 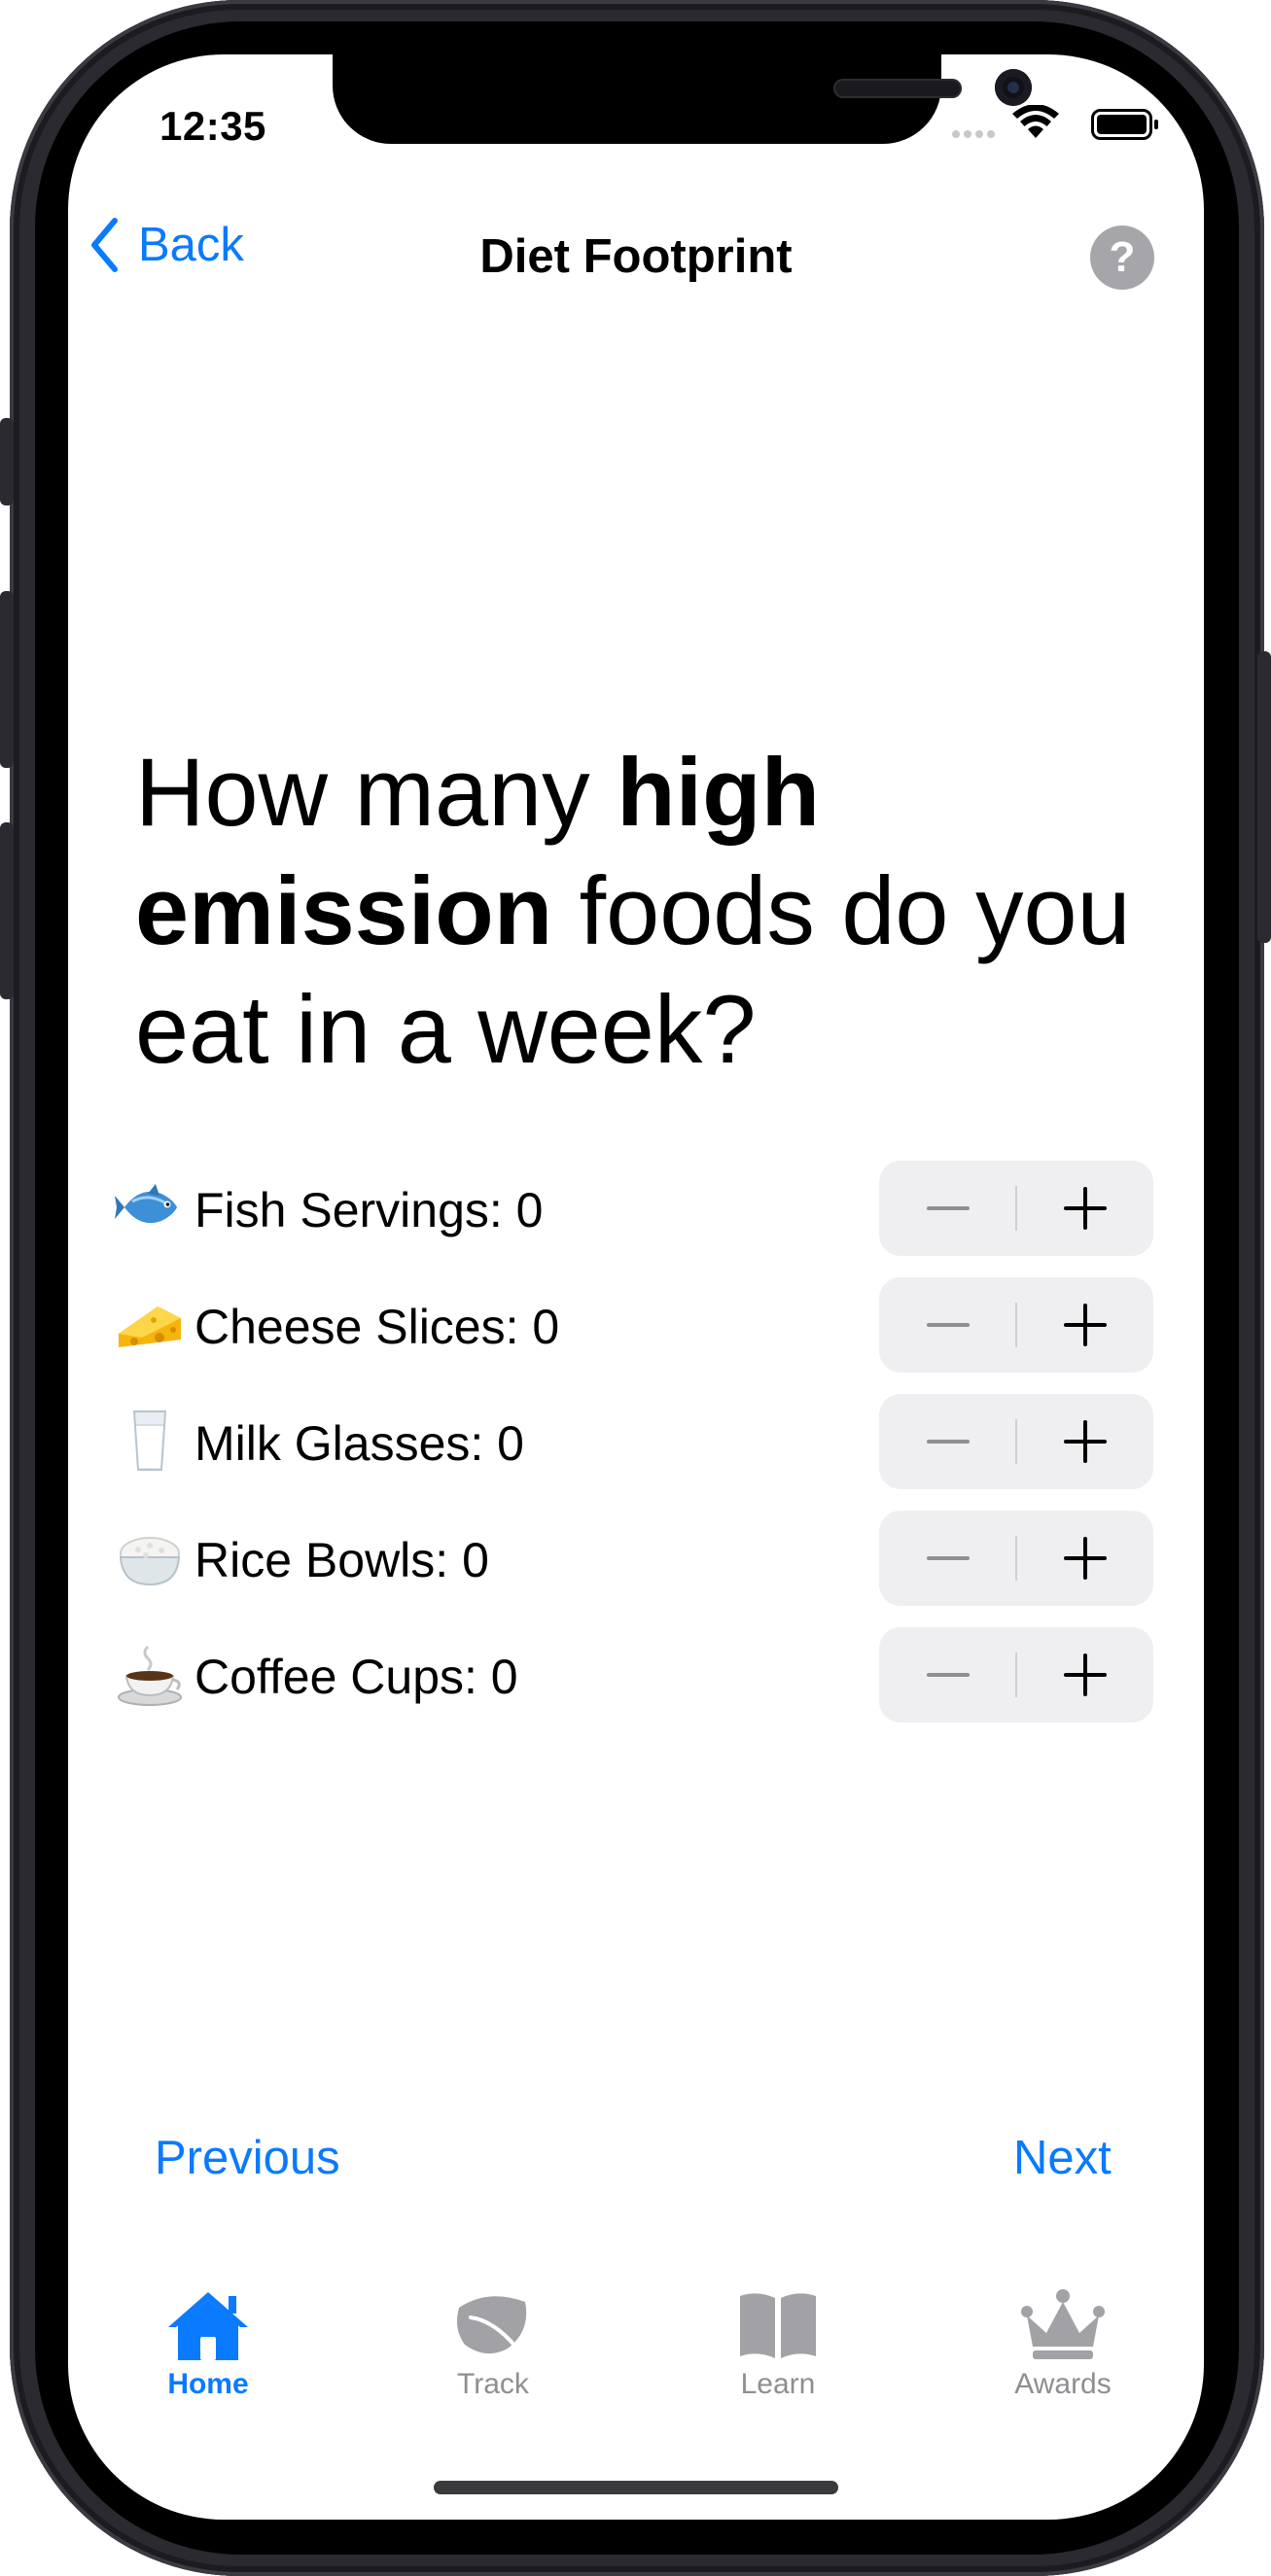 I want to click on tab-home: Home, so click(x=208, y=2356).